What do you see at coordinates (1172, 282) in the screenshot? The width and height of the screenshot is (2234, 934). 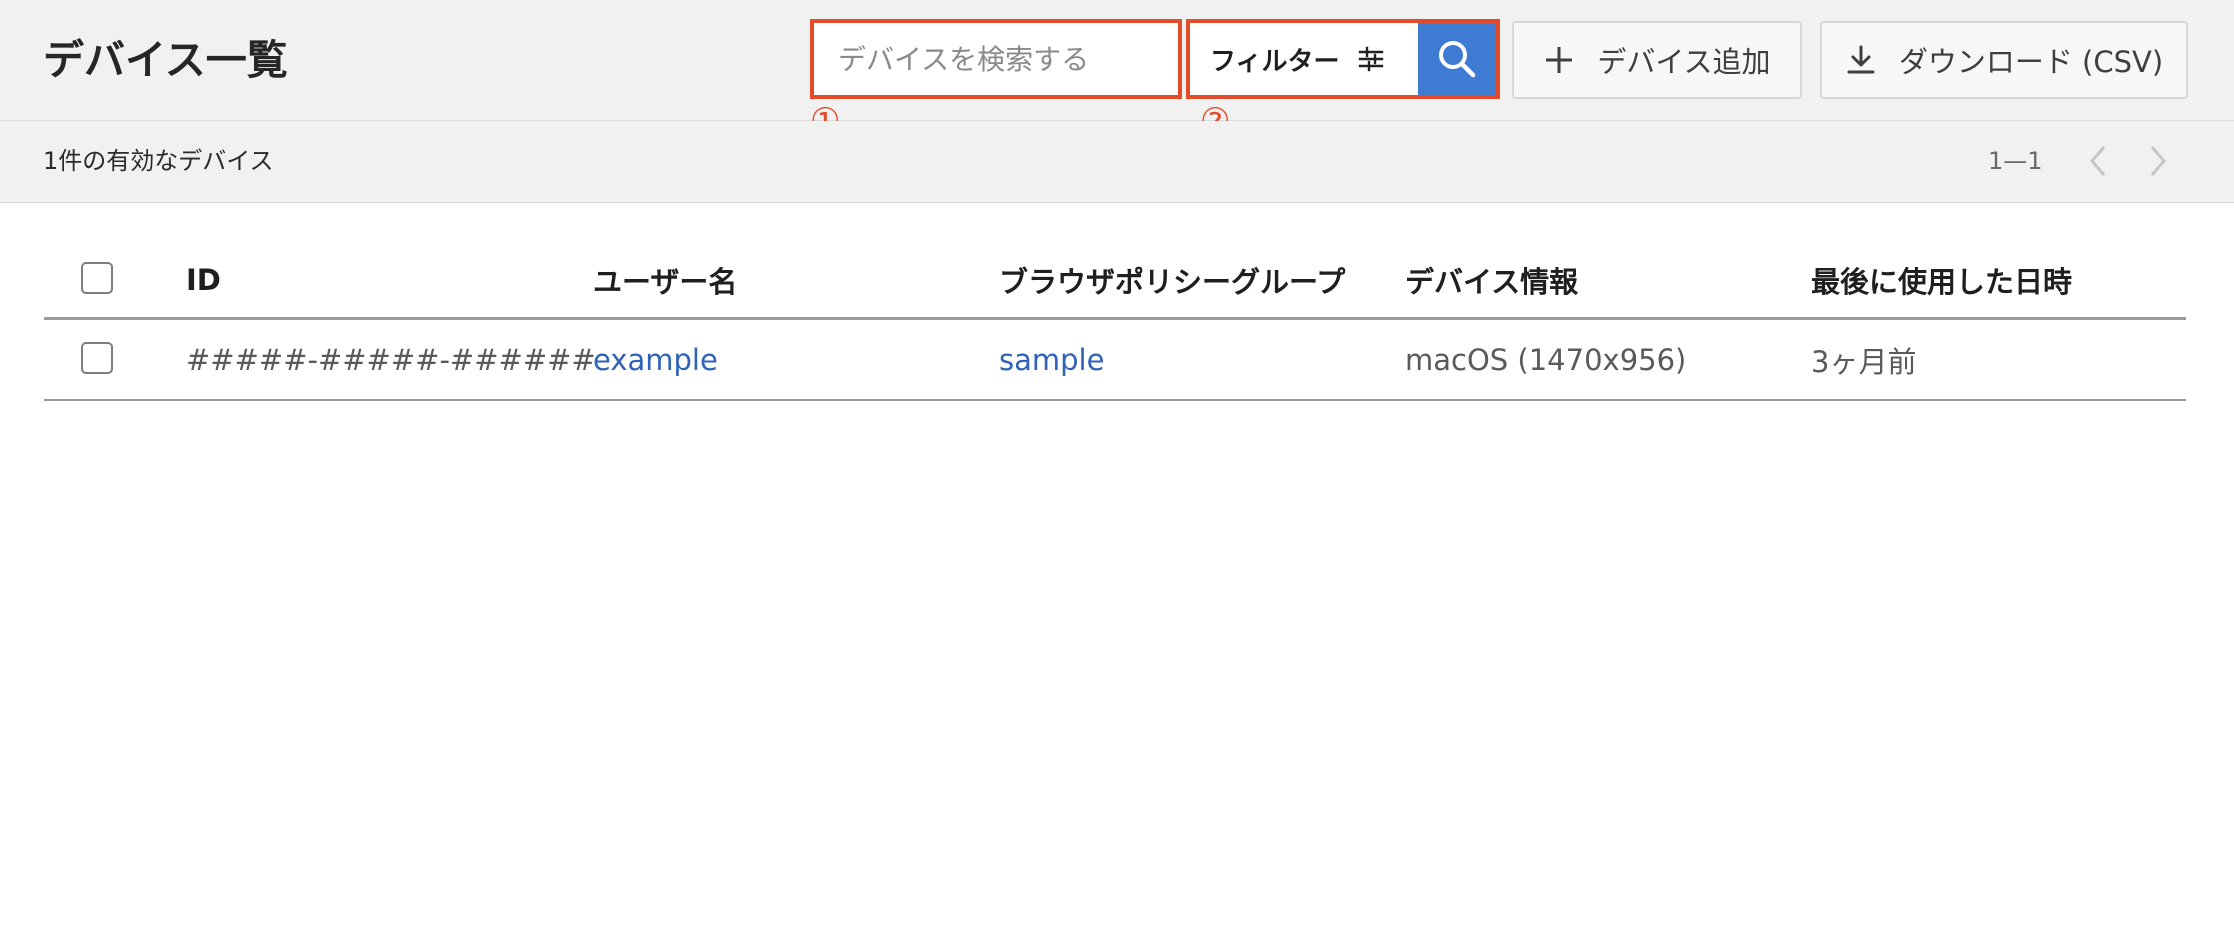 I see `column-header-policy-group: ブラウザポリシーグループ` at bounding box center [1172, 282].